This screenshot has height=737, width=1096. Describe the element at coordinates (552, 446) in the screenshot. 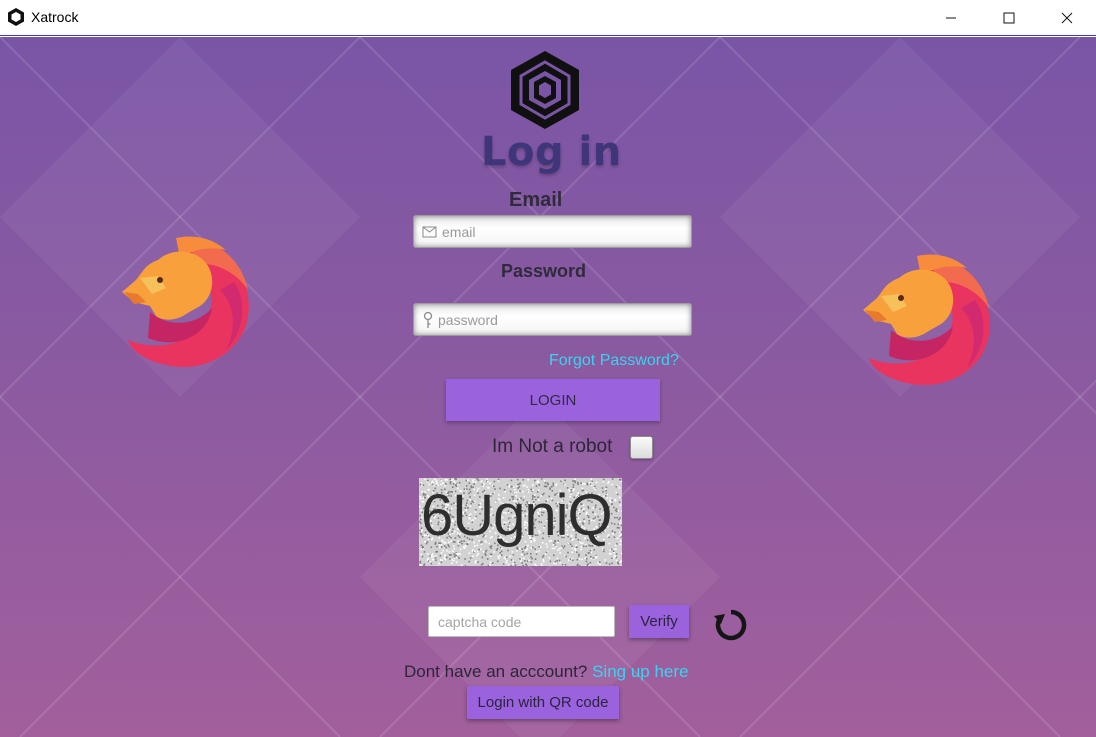

I see `robot-check-label: Im Not a robot` at that location.